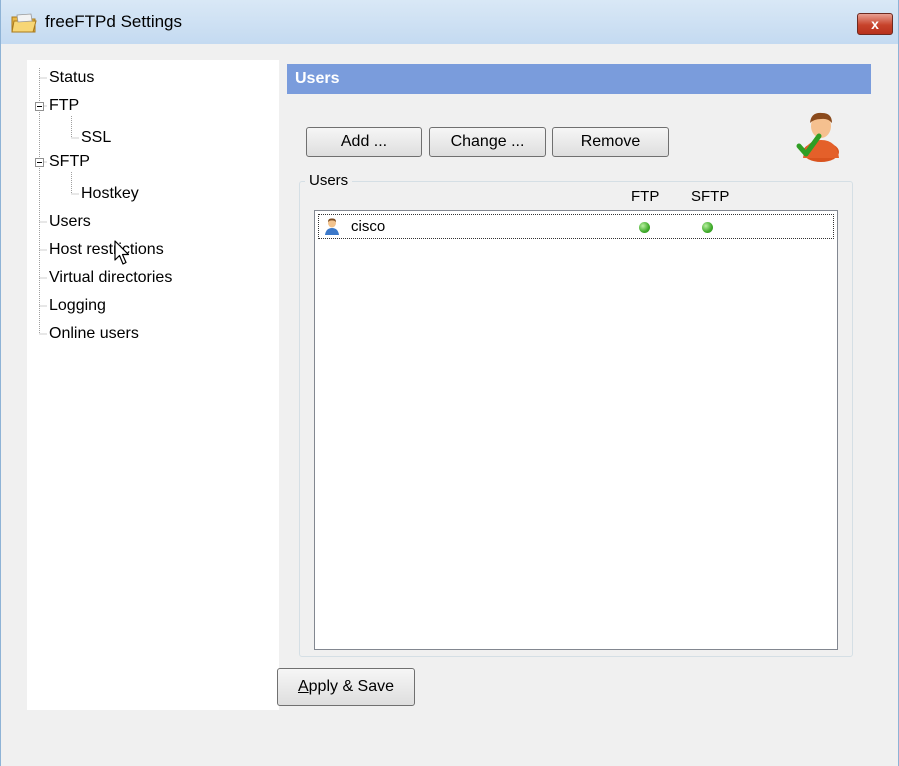  What do you see at coordinates (817, 137) in the screenshot?
I see `user-check-icon` at bounding box center [817, 137].